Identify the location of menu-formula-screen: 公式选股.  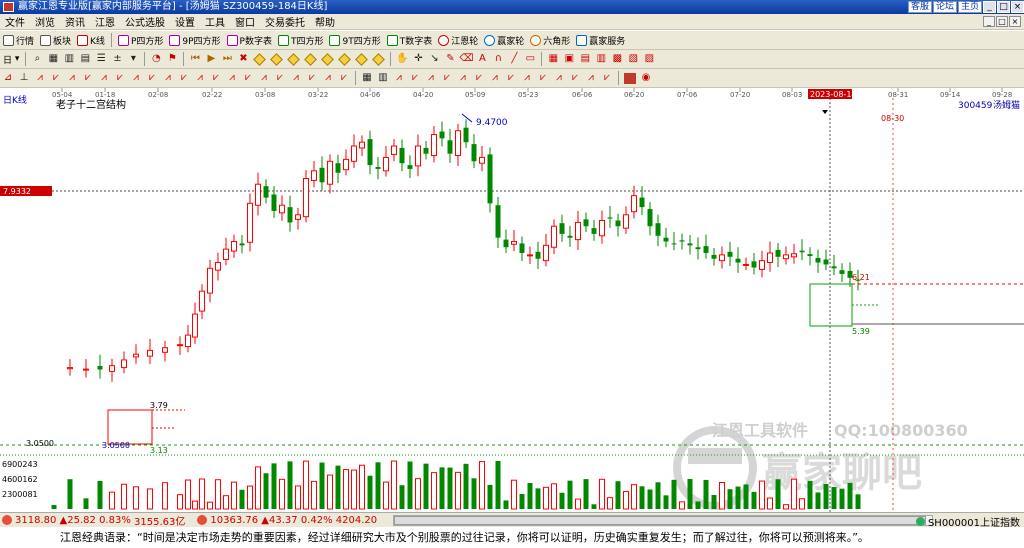
(145, 21).